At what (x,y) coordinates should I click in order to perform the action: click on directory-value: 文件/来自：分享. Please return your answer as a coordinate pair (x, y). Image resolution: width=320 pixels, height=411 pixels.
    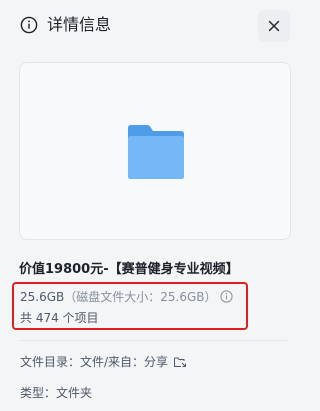
    Looking at the image, I should click on (124, 362).